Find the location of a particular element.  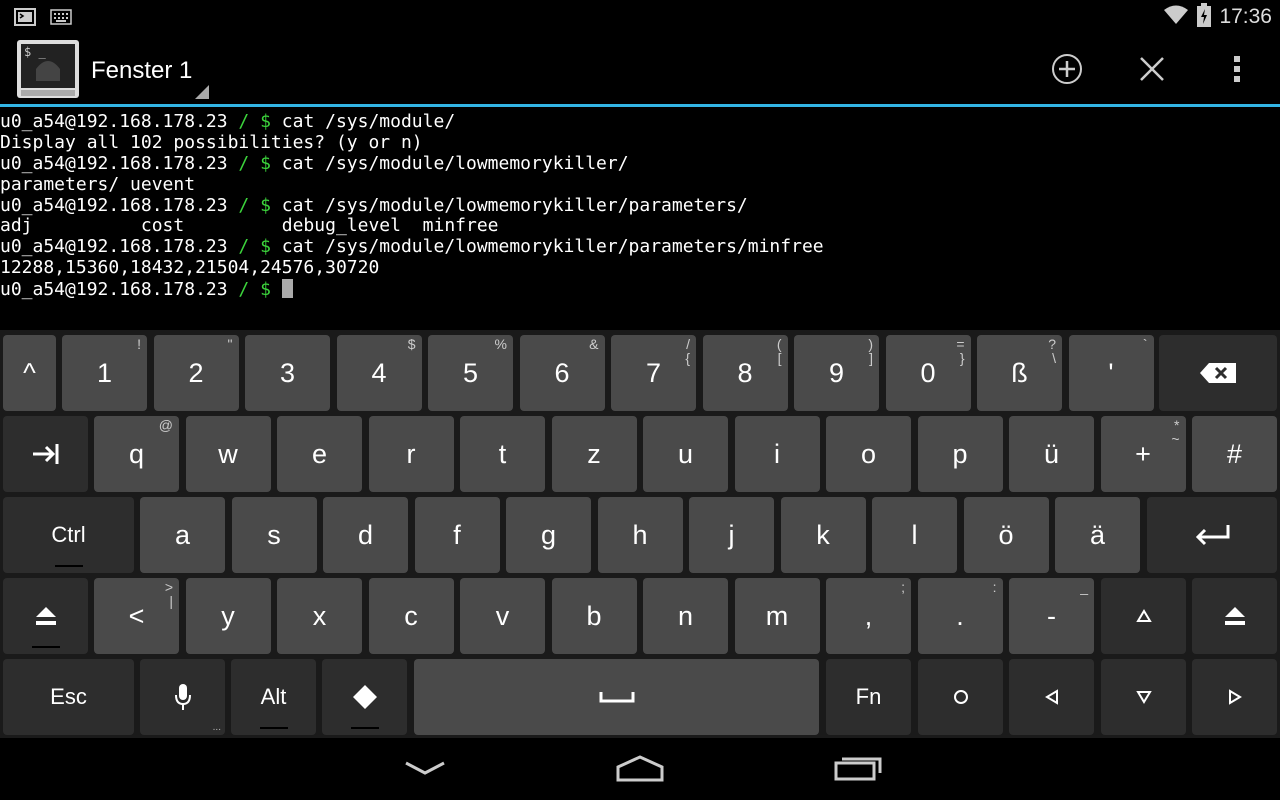

key-hint-secondary: { is located at coordinates (687, 358).